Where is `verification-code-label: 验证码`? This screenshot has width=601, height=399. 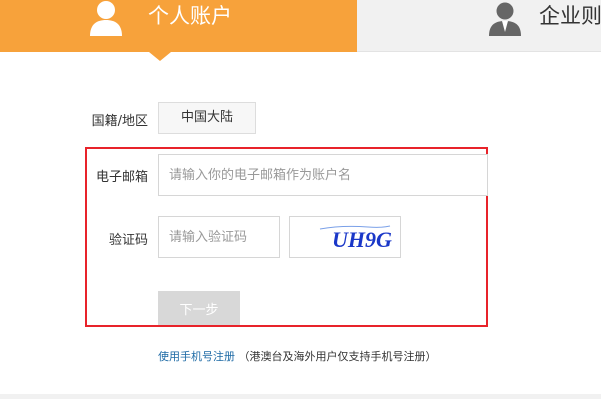 verification-code-label: 验证码 is located at coordinates (128, 240).